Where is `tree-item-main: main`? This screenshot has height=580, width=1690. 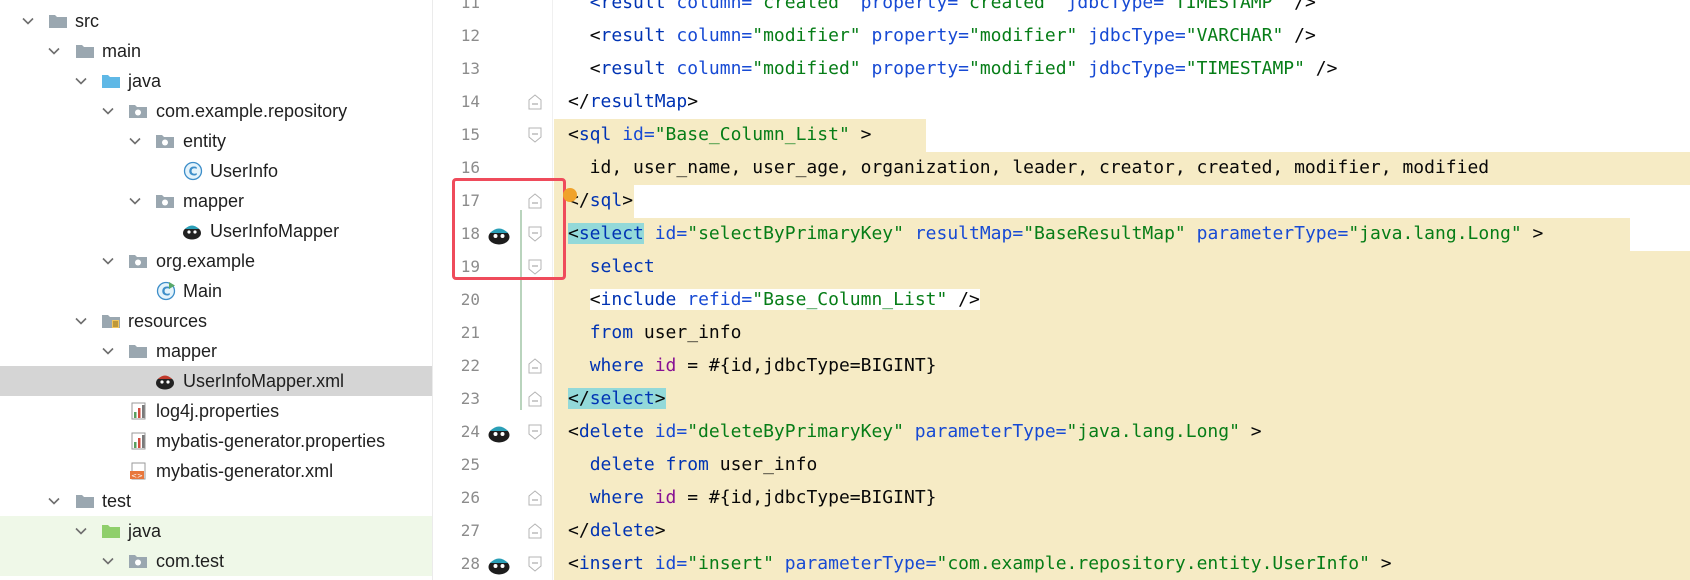 tree-item-main: main is located at coordinates (216, 51).